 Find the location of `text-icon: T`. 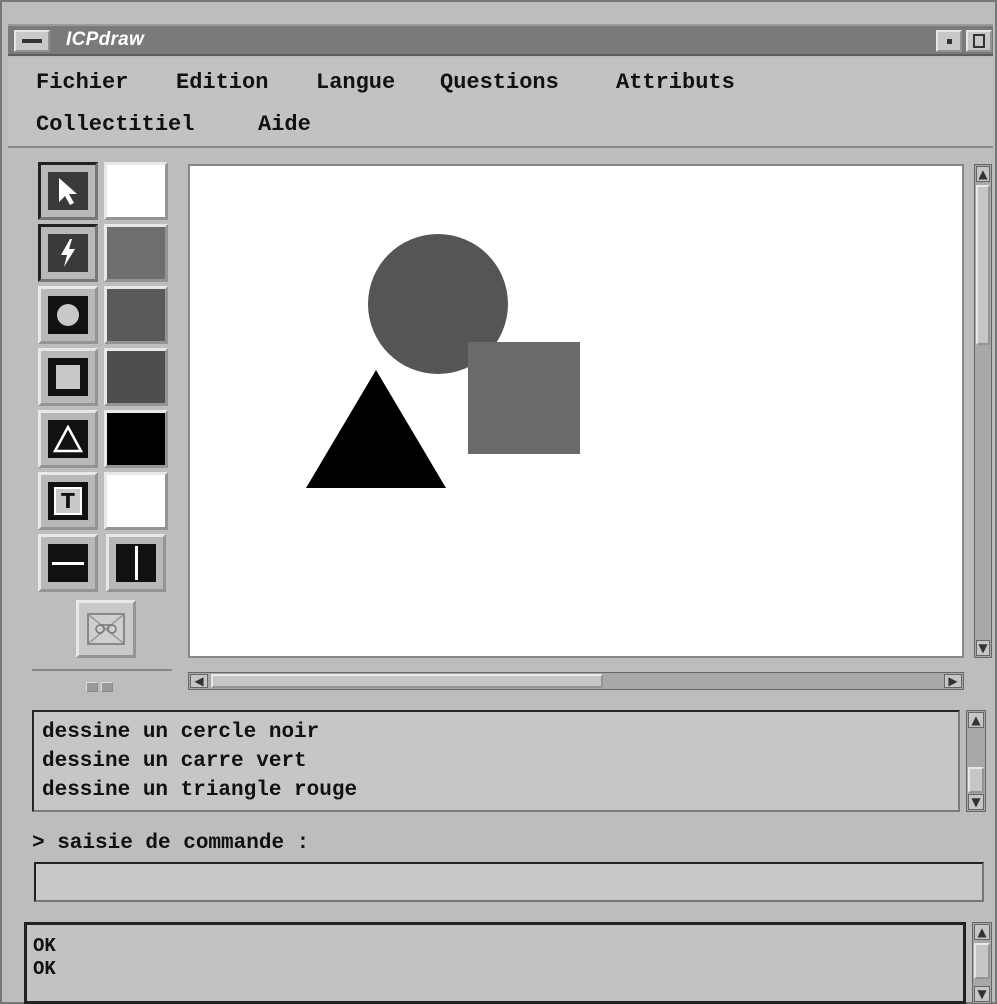

text-icon: T is located at coordinates (68, 501).